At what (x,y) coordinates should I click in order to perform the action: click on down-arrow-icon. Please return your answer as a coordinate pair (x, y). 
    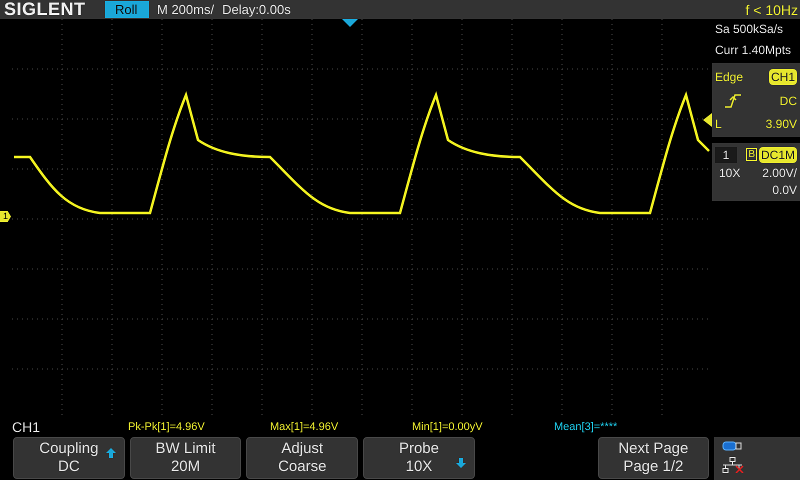
    Looking at the image, I should click on (461, 463).